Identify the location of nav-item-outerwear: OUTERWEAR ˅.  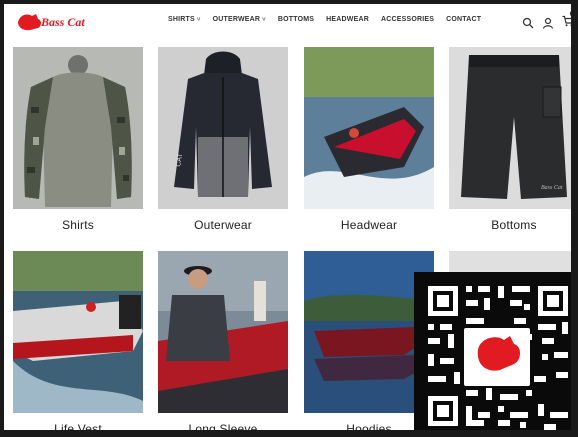
(239, 19).